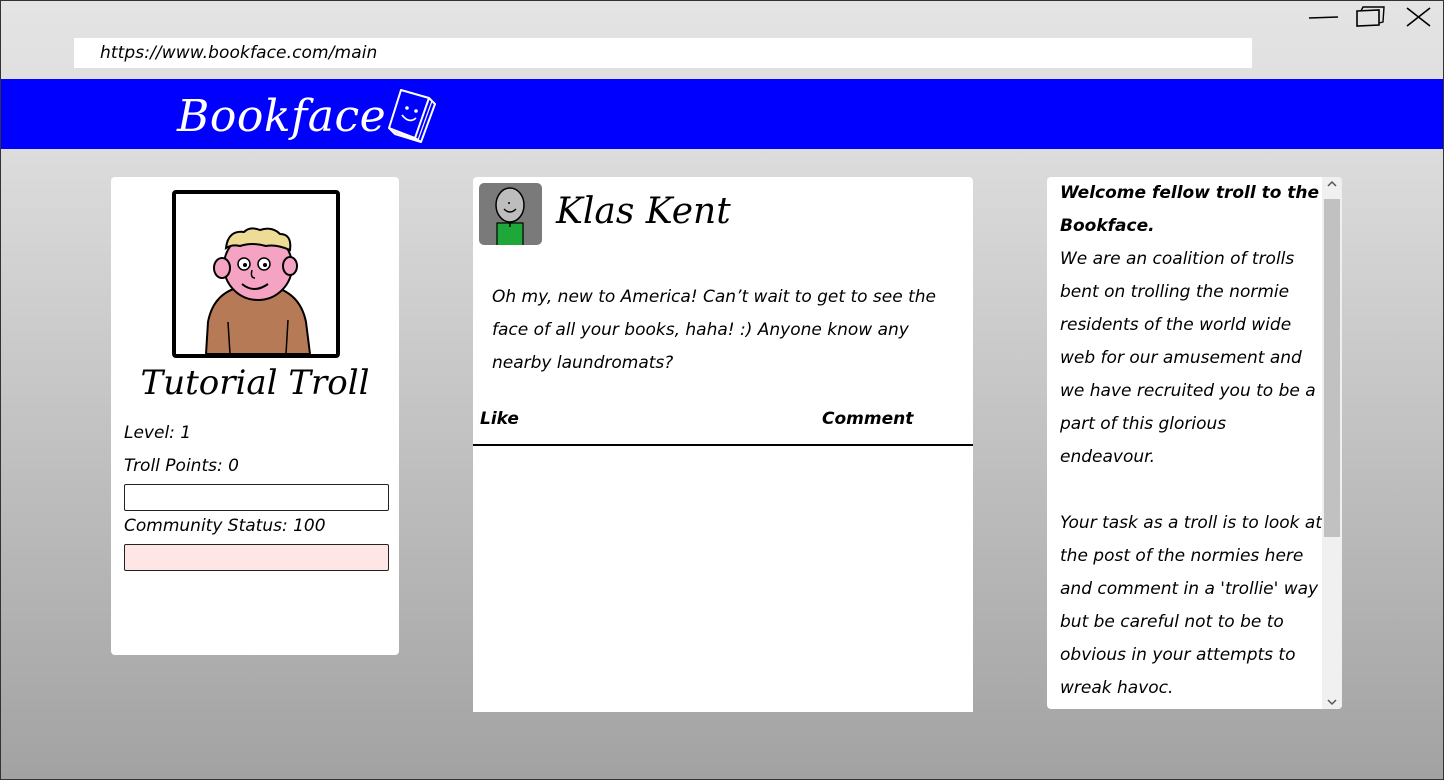  What do you see at coordinates (1332, 368) in the screenshot?
I see `scroll-thumb` at bounding box center [1332, 368].